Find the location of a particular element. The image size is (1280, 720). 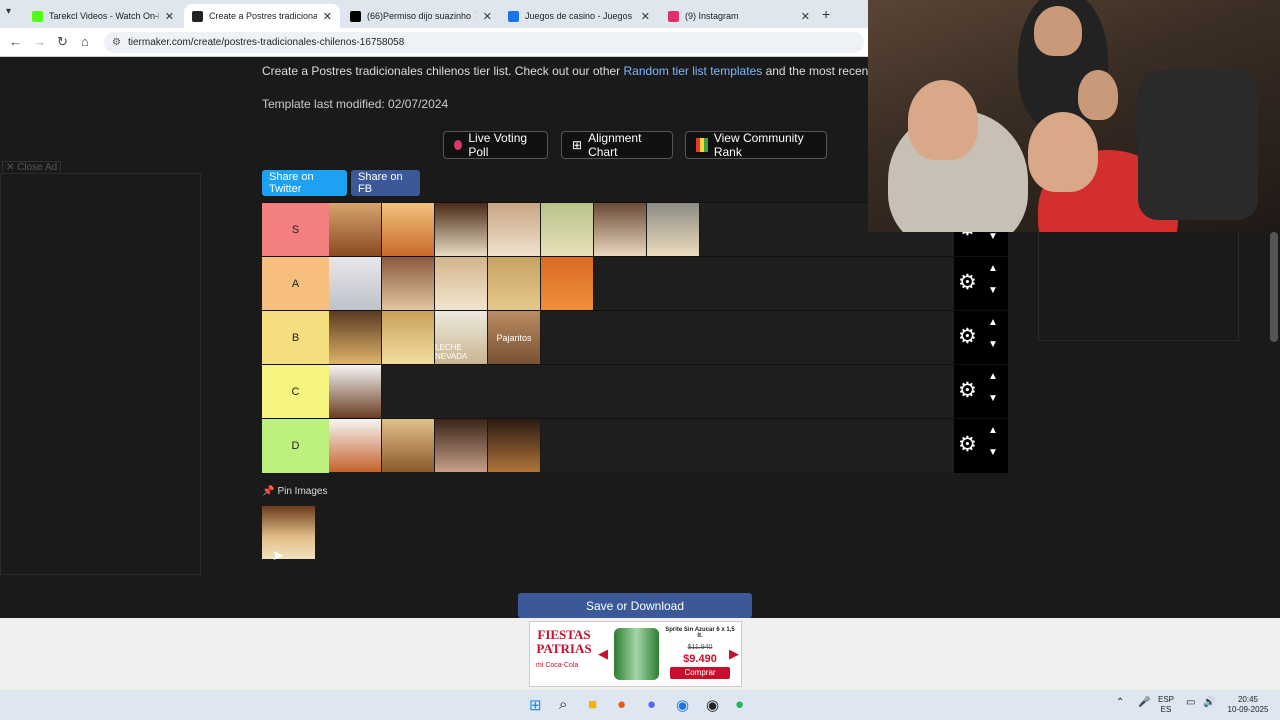

tiermaker-icon is located at coordinates (197, 16).